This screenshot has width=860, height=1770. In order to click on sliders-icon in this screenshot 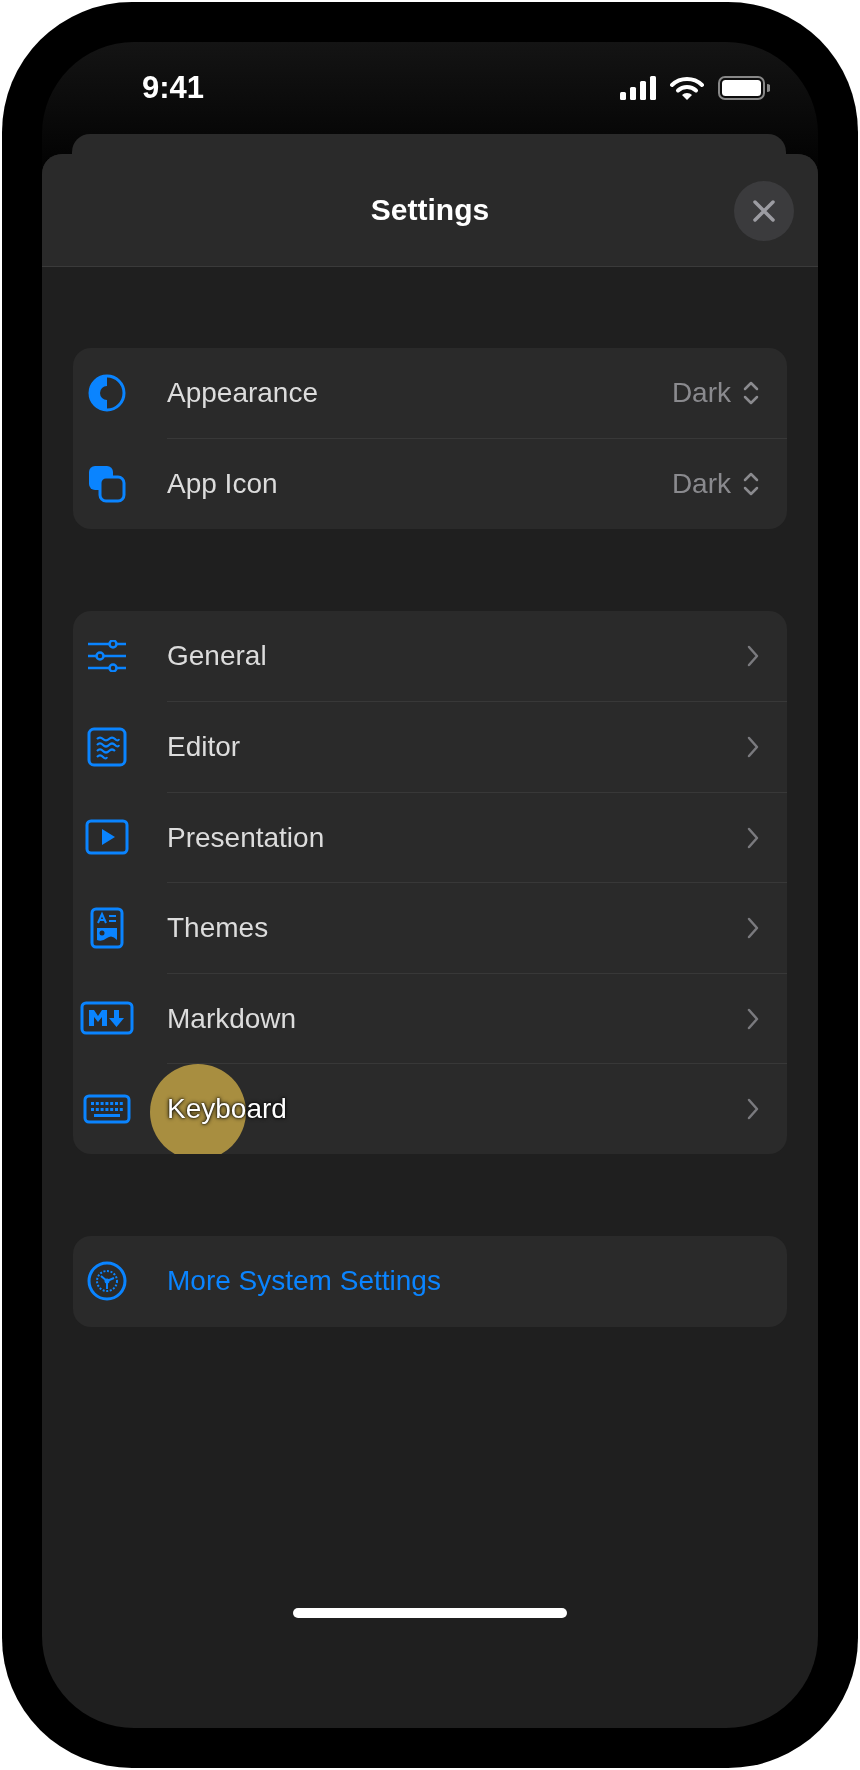, I will do `click(107, 656)`.